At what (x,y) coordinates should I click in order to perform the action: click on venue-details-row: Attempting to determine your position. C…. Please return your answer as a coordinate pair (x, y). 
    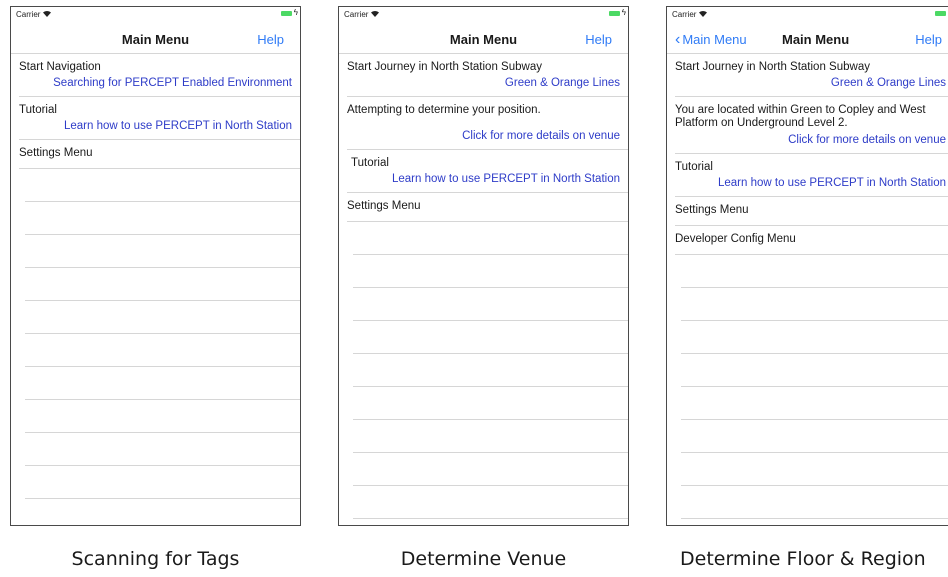
    Looking at the image, I should click on (487, 123).